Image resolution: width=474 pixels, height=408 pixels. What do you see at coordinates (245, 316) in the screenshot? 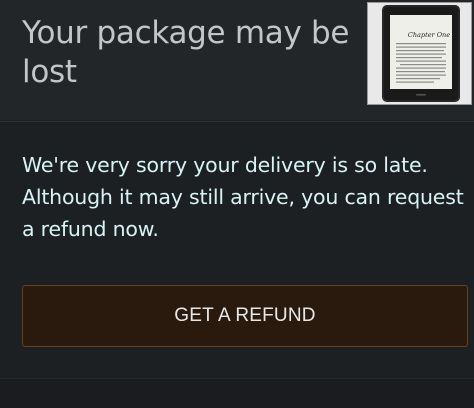
I see `get-refund-button: GET A REFUND` at bounding box center [245, 316].